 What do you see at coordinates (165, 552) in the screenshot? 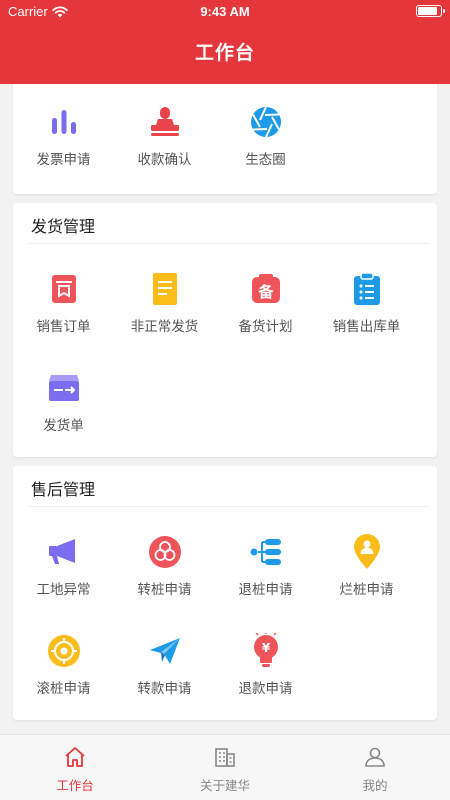
I see `transfer-circles-icon` at bounding box center [165, 552].